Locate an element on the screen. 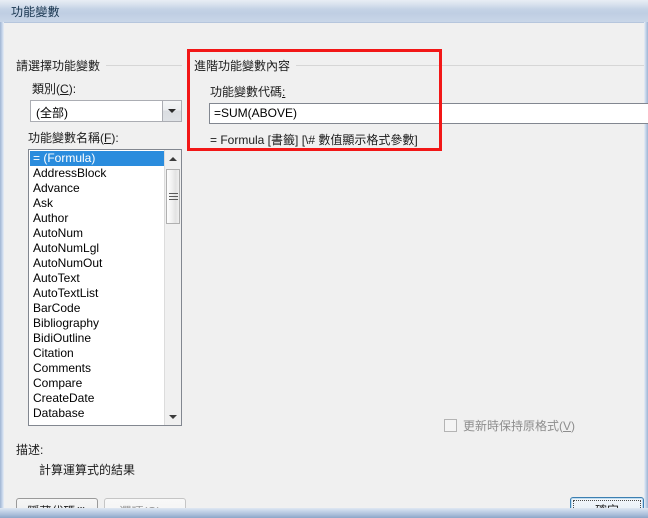  category-combobox-dropdown-button is located at coordinates (171, 111).